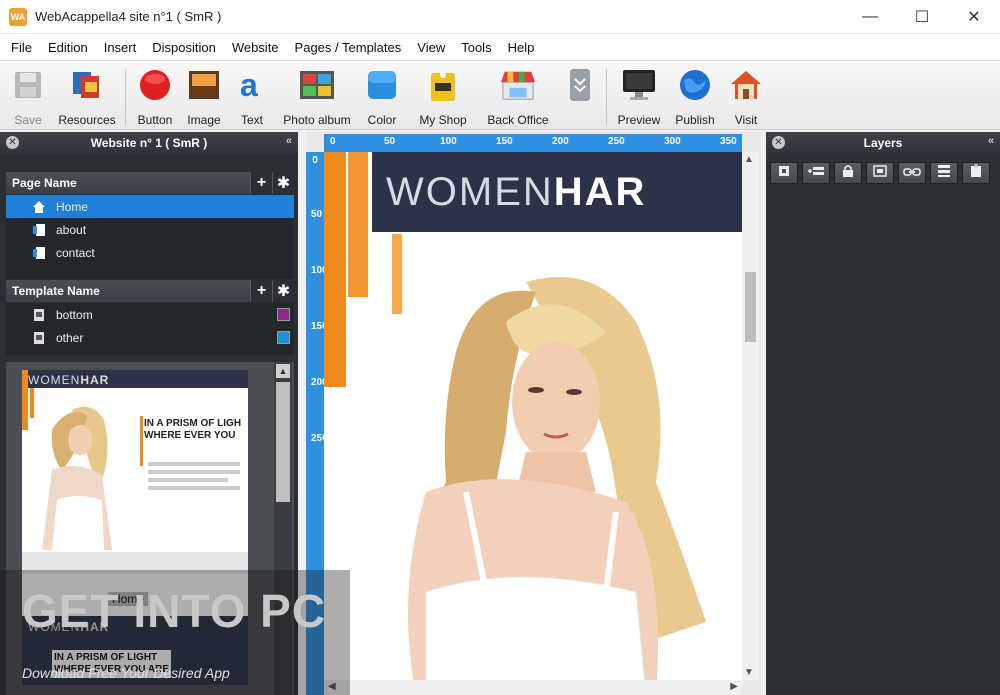  I want to click on layer-select-button, so click(784, 173).